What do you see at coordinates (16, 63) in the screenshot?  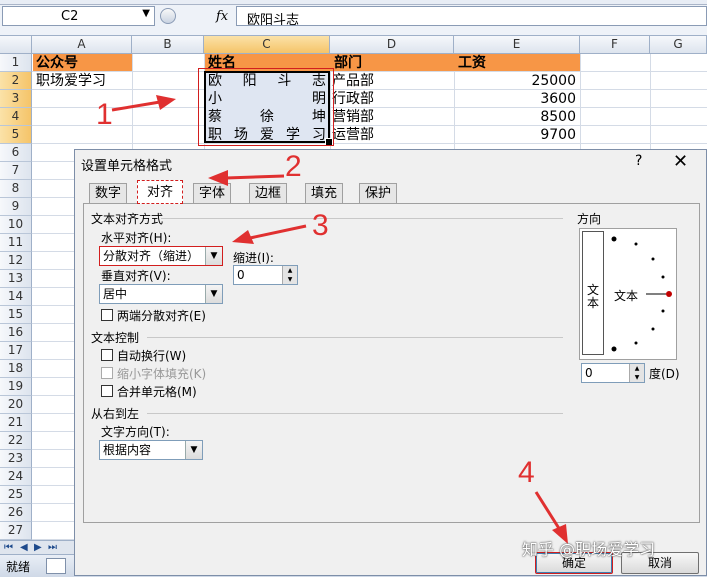 I see `row-header: 1` at bounding box center [16, 63].